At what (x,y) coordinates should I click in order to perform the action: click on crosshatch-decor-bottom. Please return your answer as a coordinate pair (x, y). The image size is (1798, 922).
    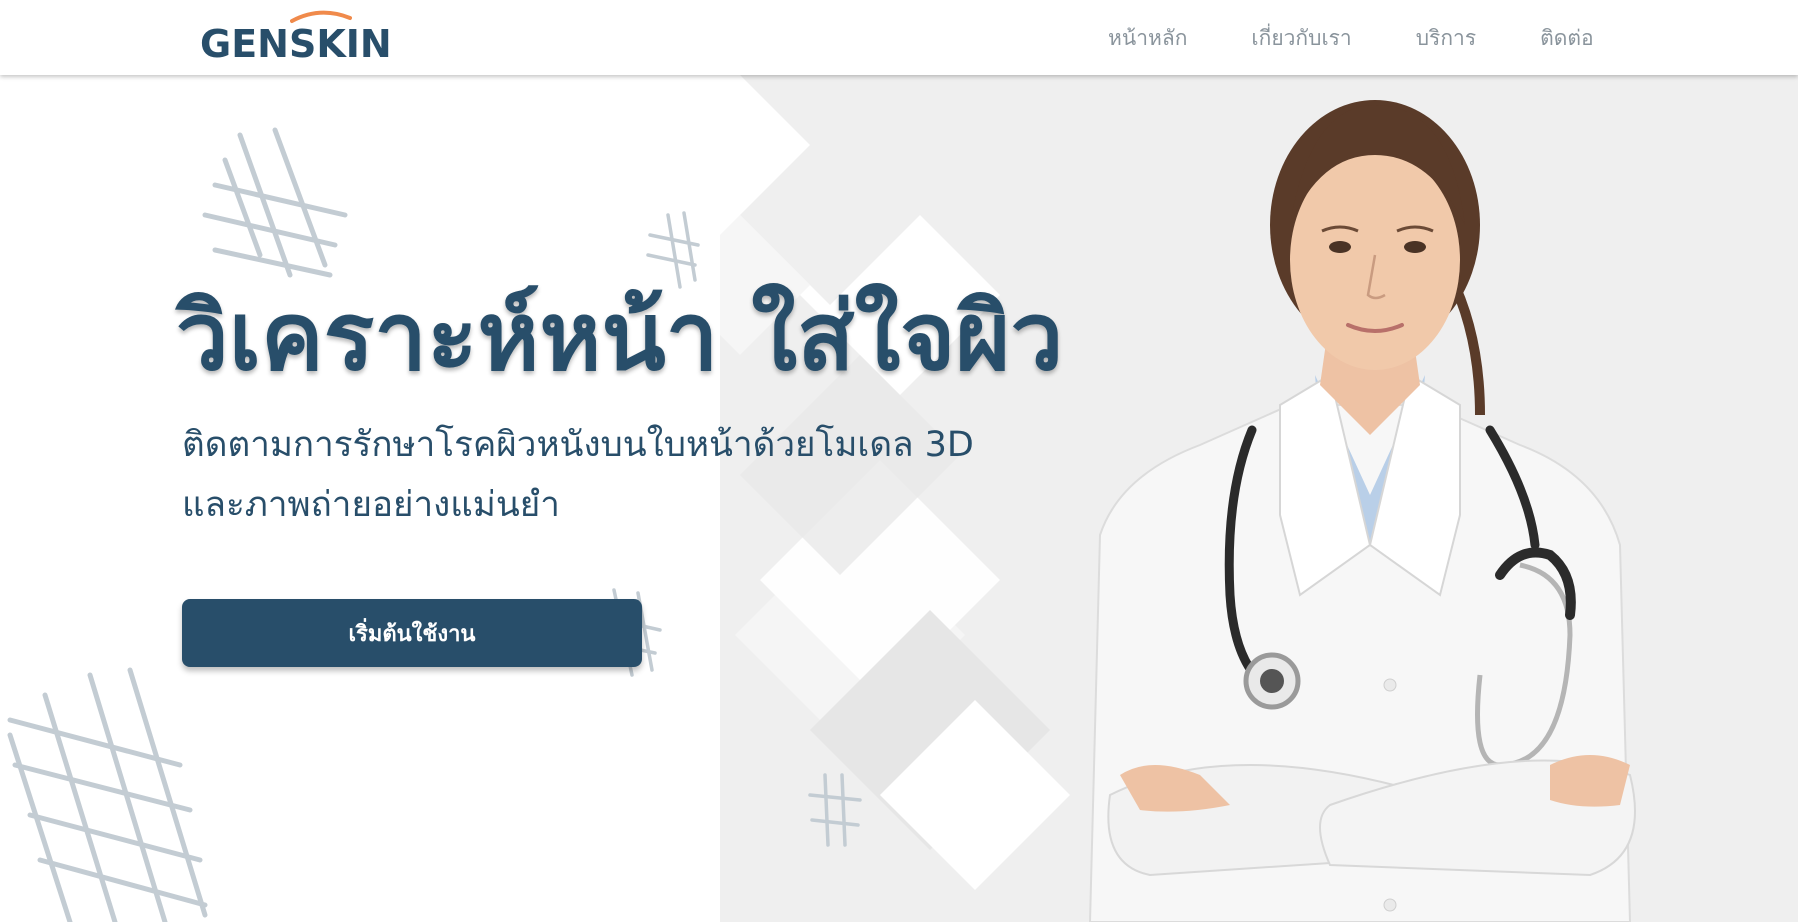
    Looking at the image, I should click on (107, 794).